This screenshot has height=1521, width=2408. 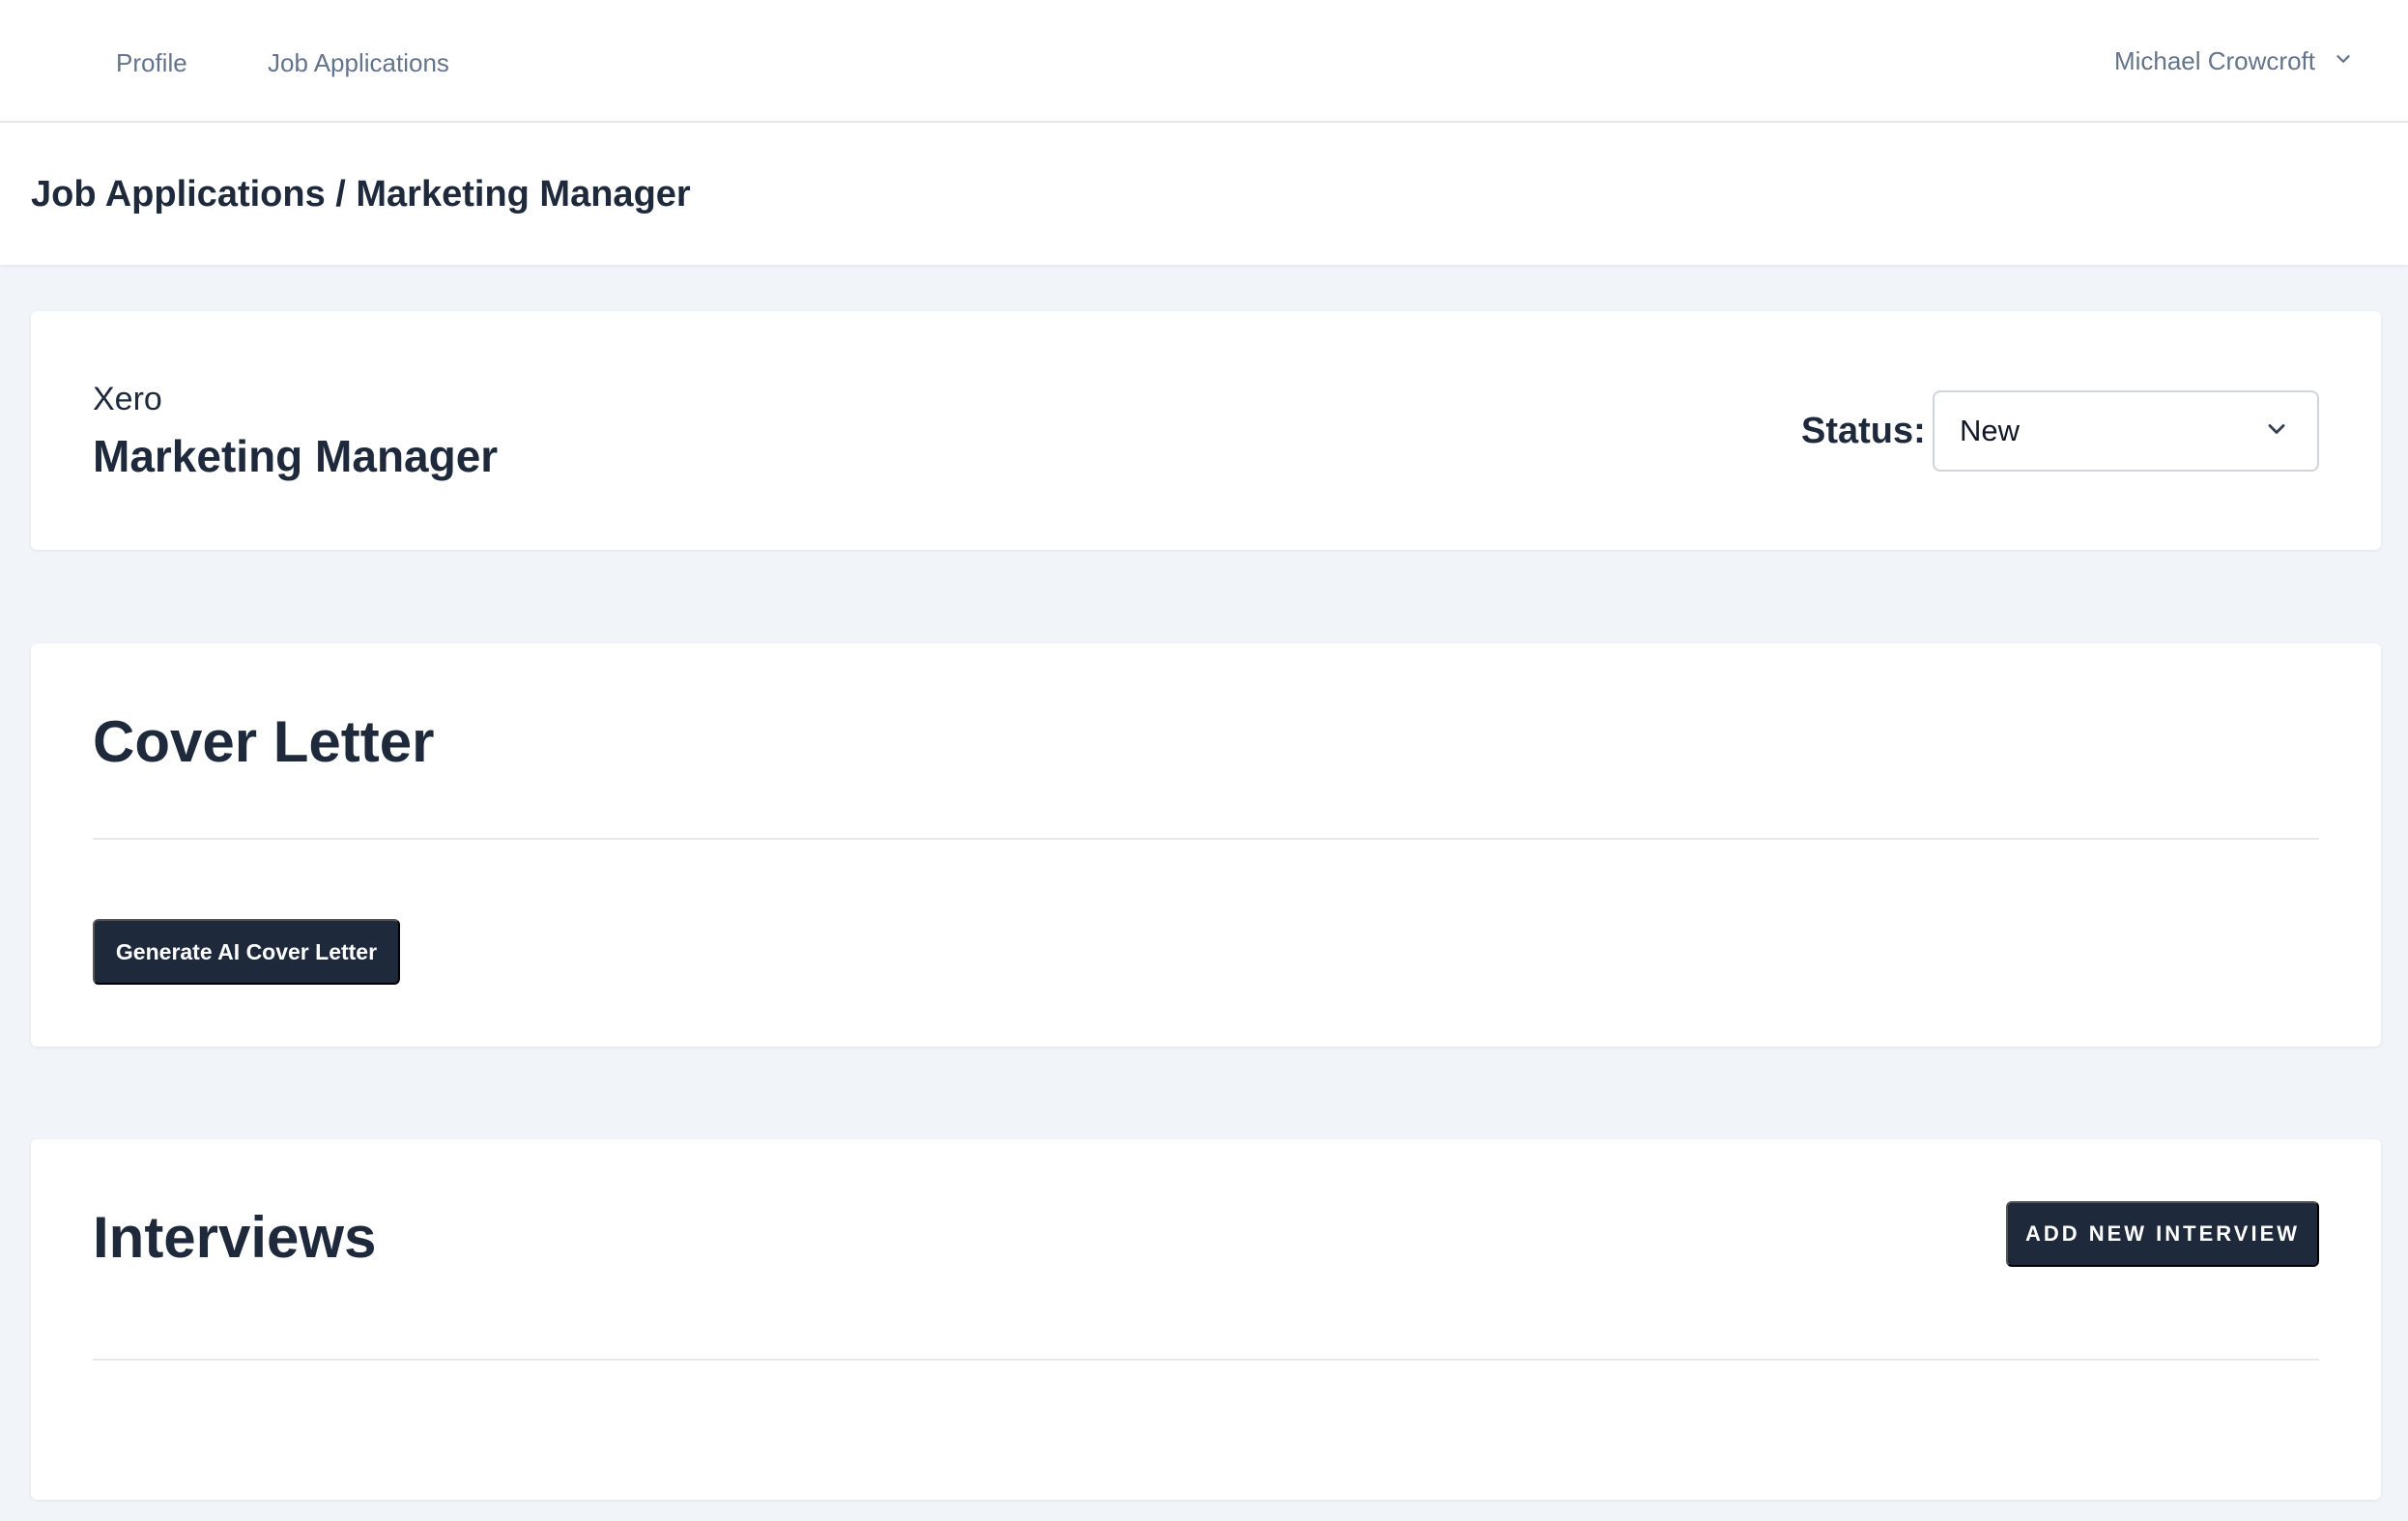 I want to click on status-label: Status:, so click(x=1864, y=431).